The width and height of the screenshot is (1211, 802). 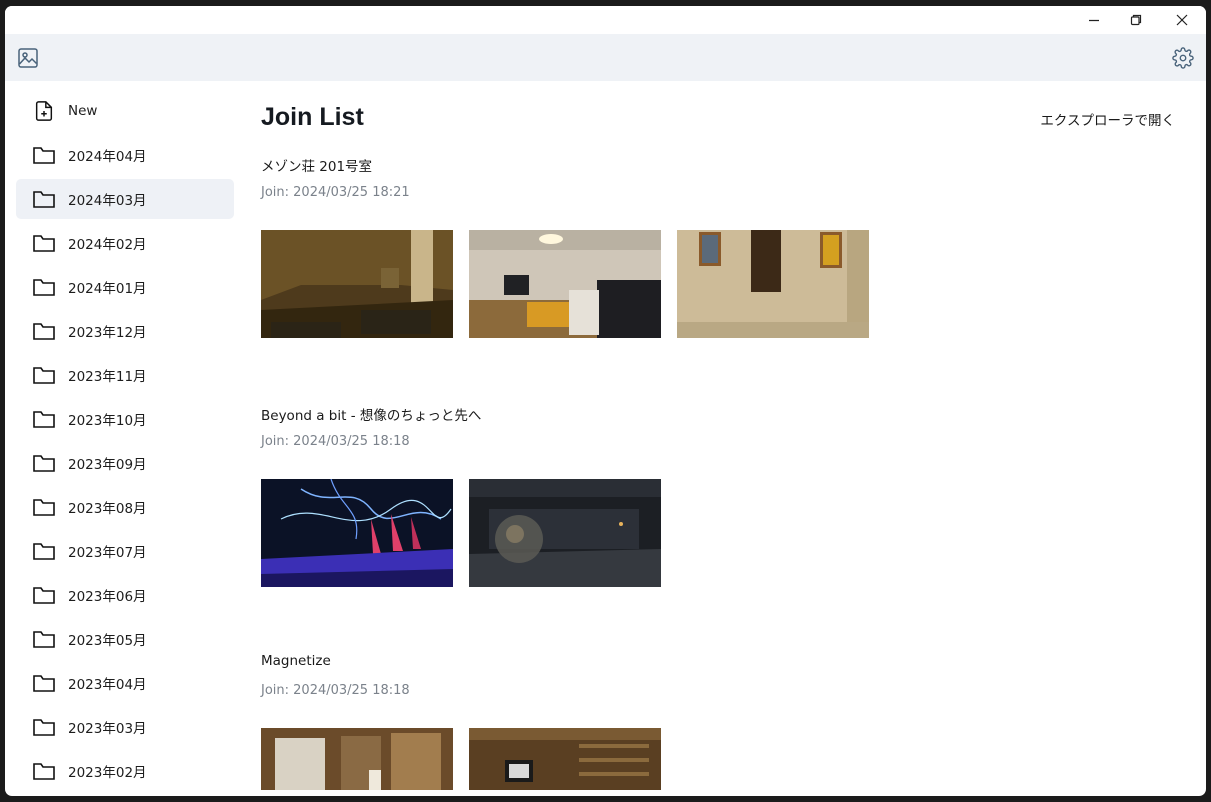 I want to click on sidebar-item-2024-01: 2024年01月, so click(x=125, y=287).